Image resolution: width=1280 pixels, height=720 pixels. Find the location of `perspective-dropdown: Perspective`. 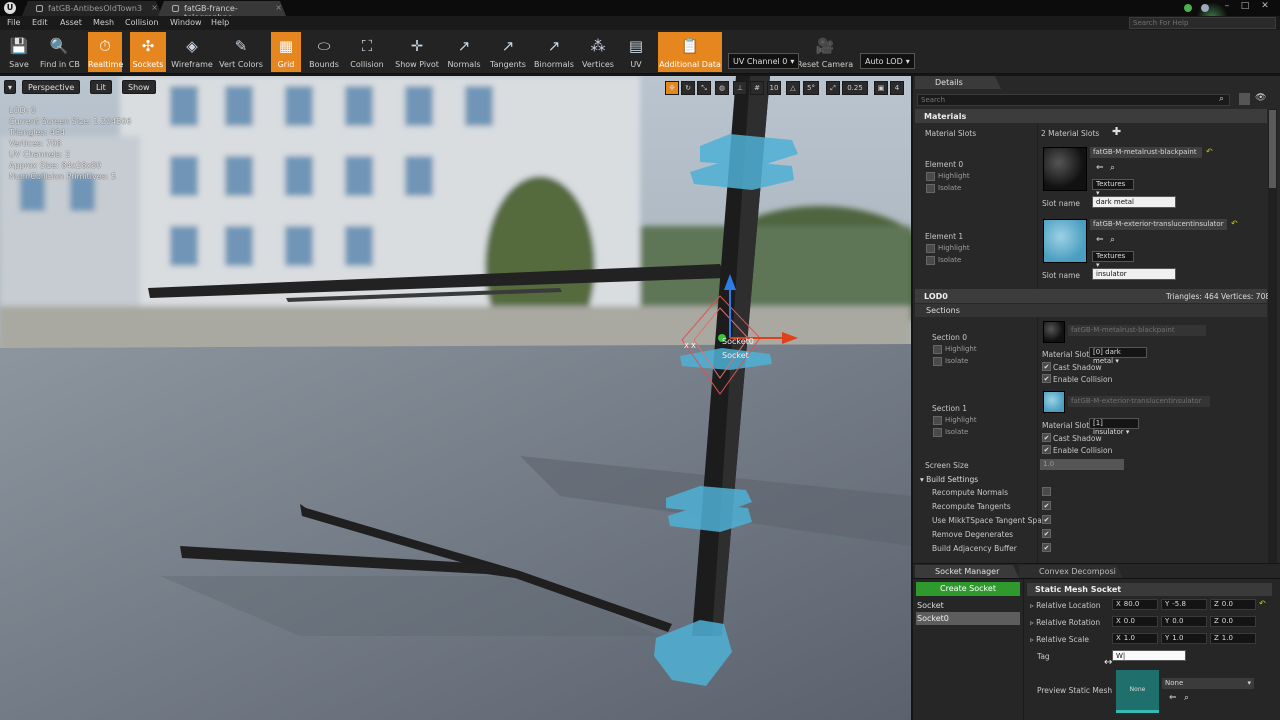

perspective-dropdown: Perspective is located at coordinates (51, 87).